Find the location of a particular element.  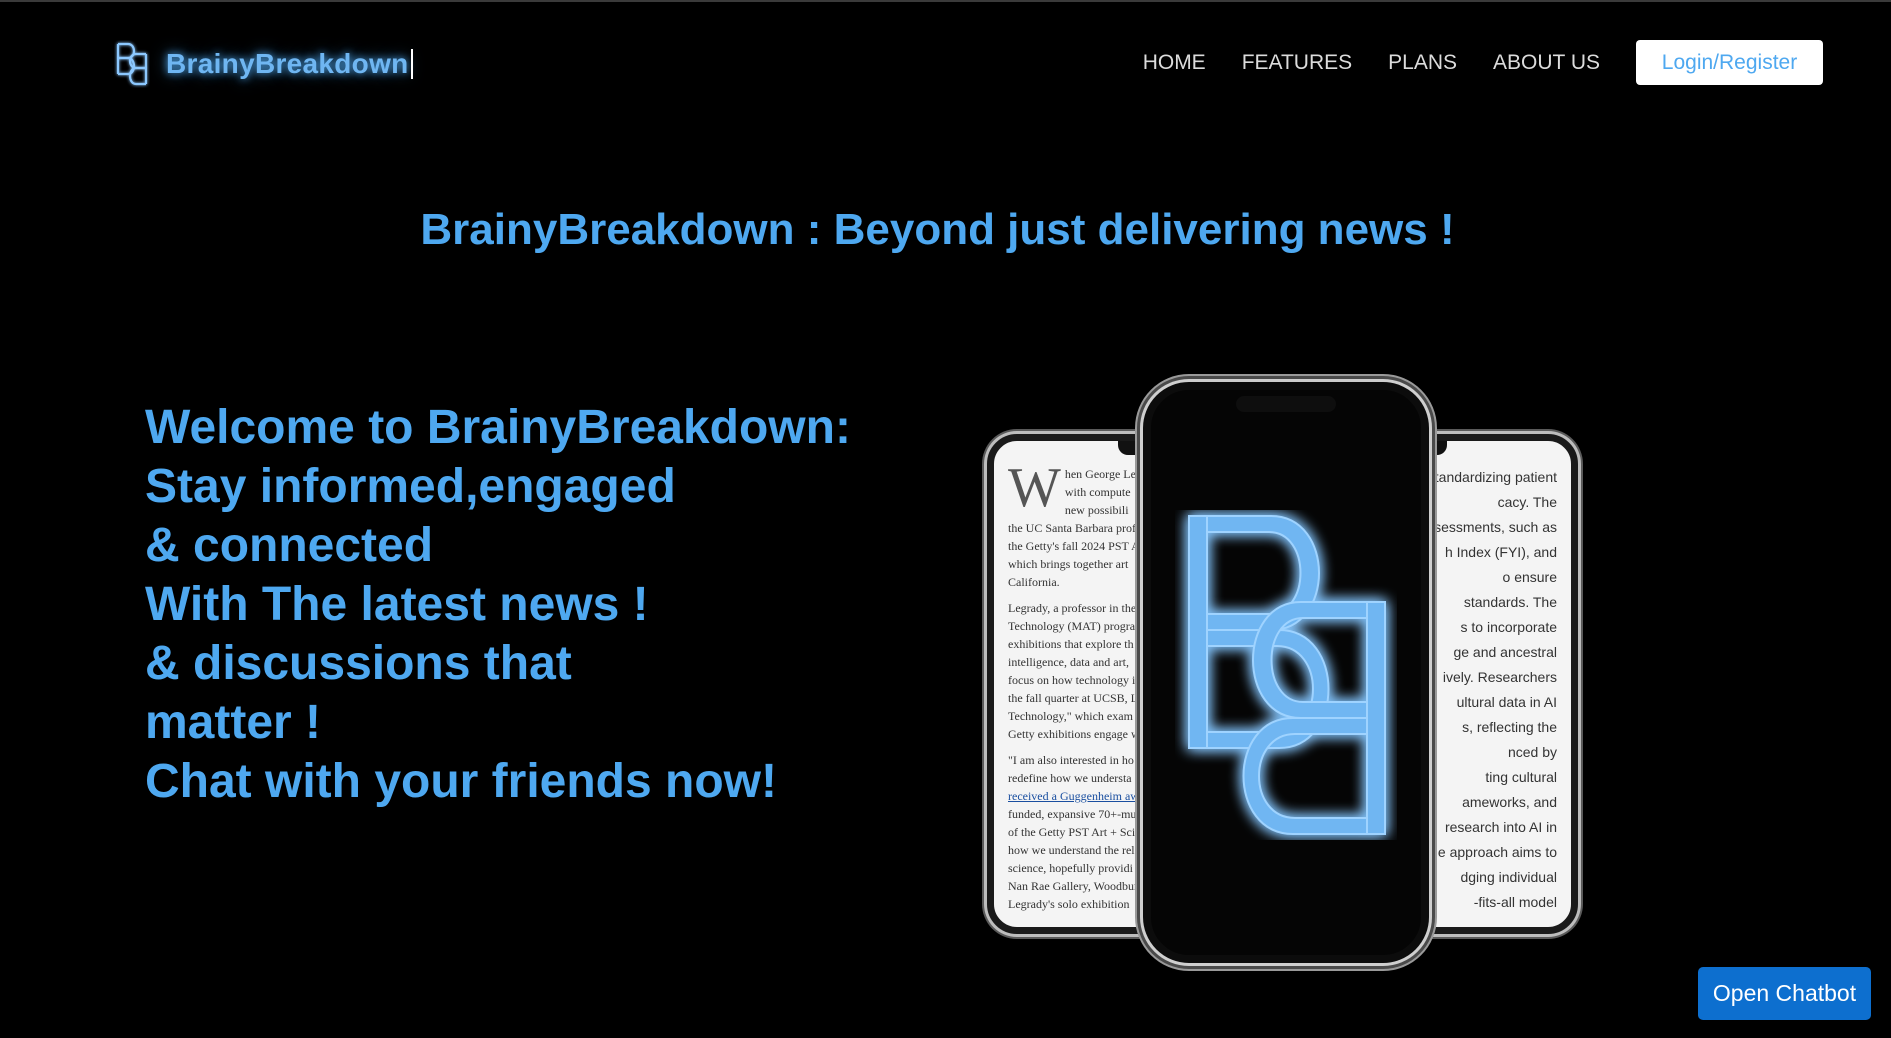

tagline-line: Welcome to BrainyBreakdown: is located at coordinates (498, 427).